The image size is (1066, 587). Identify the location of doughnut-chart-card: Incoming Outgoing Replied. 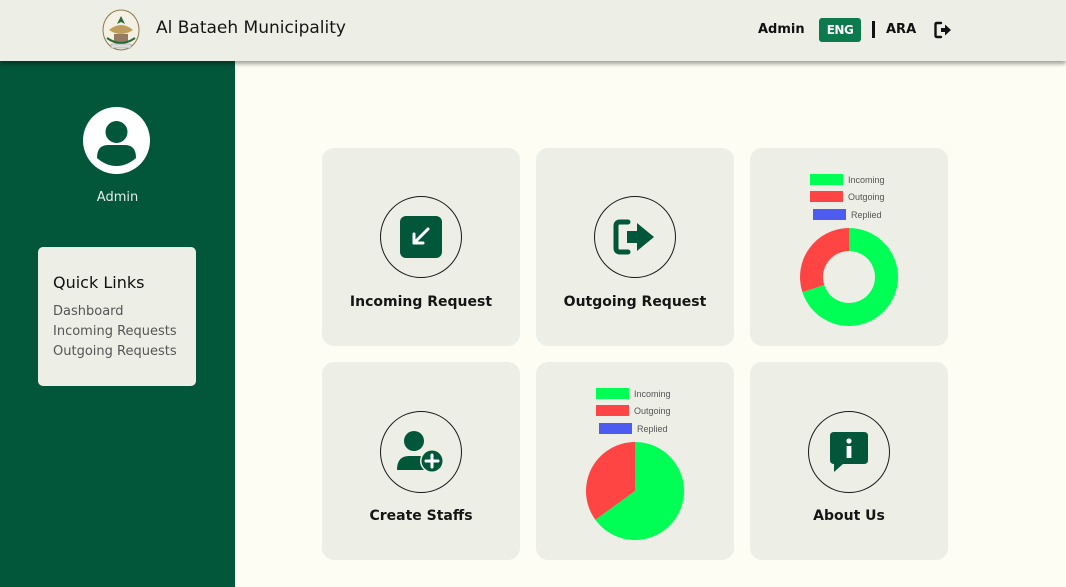
(849, 247).